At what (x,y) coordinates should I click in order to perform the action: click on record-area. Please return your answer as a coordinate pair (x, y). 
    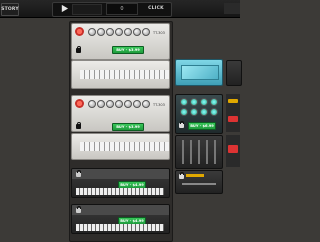
    Looking at the image, I should click on (87, 9).